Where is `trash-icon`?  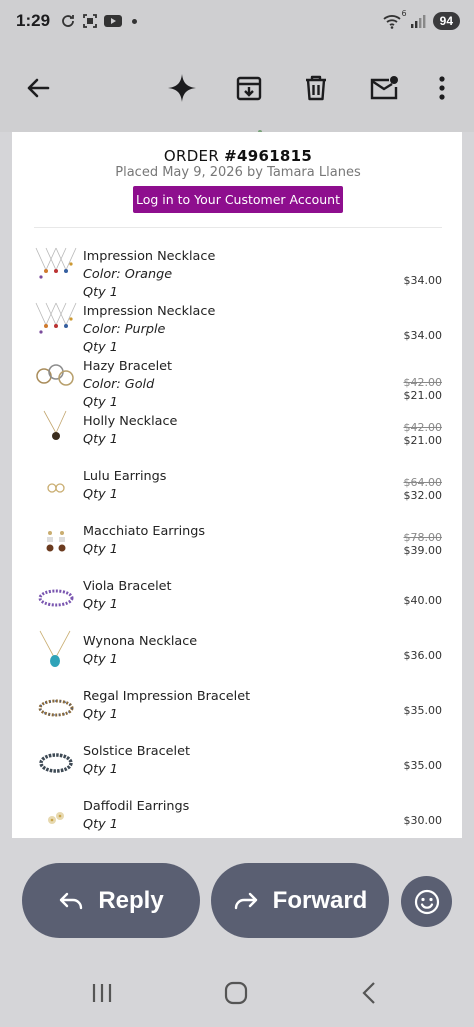 trash-icon is located at coordinates (316, 88).